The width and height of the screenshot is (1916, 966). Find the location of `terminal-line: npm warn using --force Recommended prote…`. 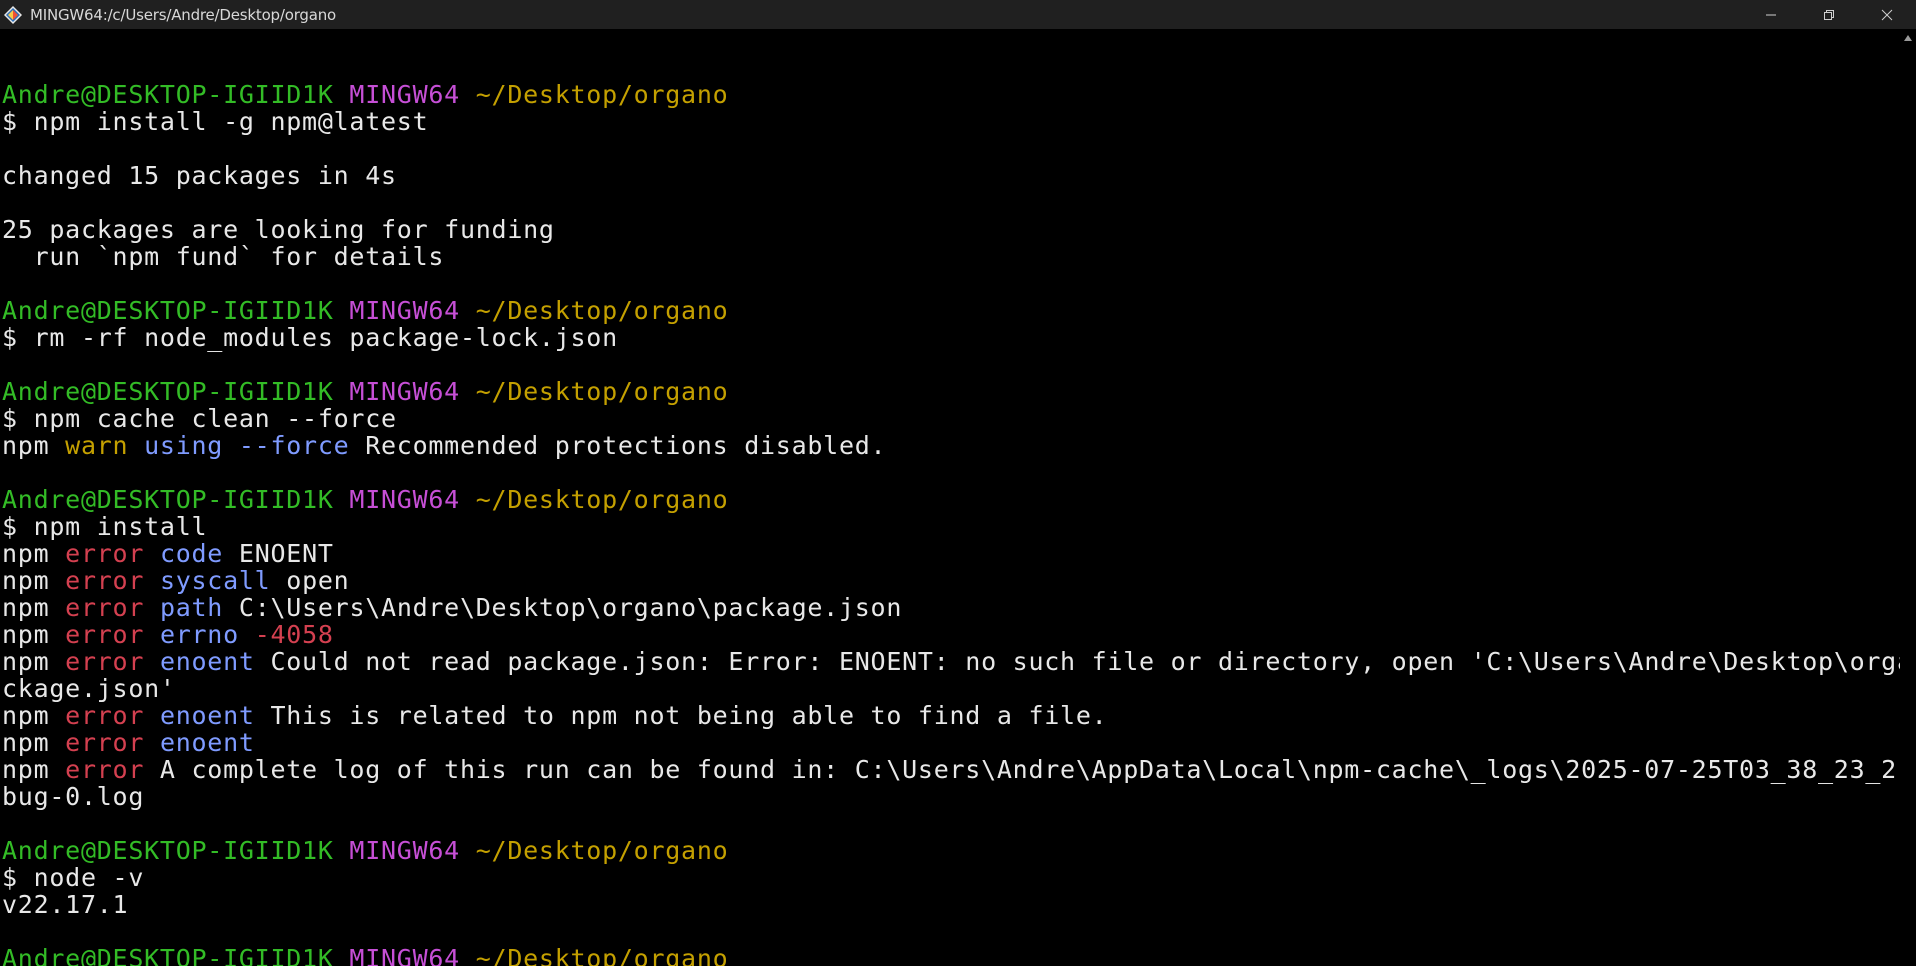

terminal-line: npm warn using --force Recommended prote… is located at coordinates (951, 445).